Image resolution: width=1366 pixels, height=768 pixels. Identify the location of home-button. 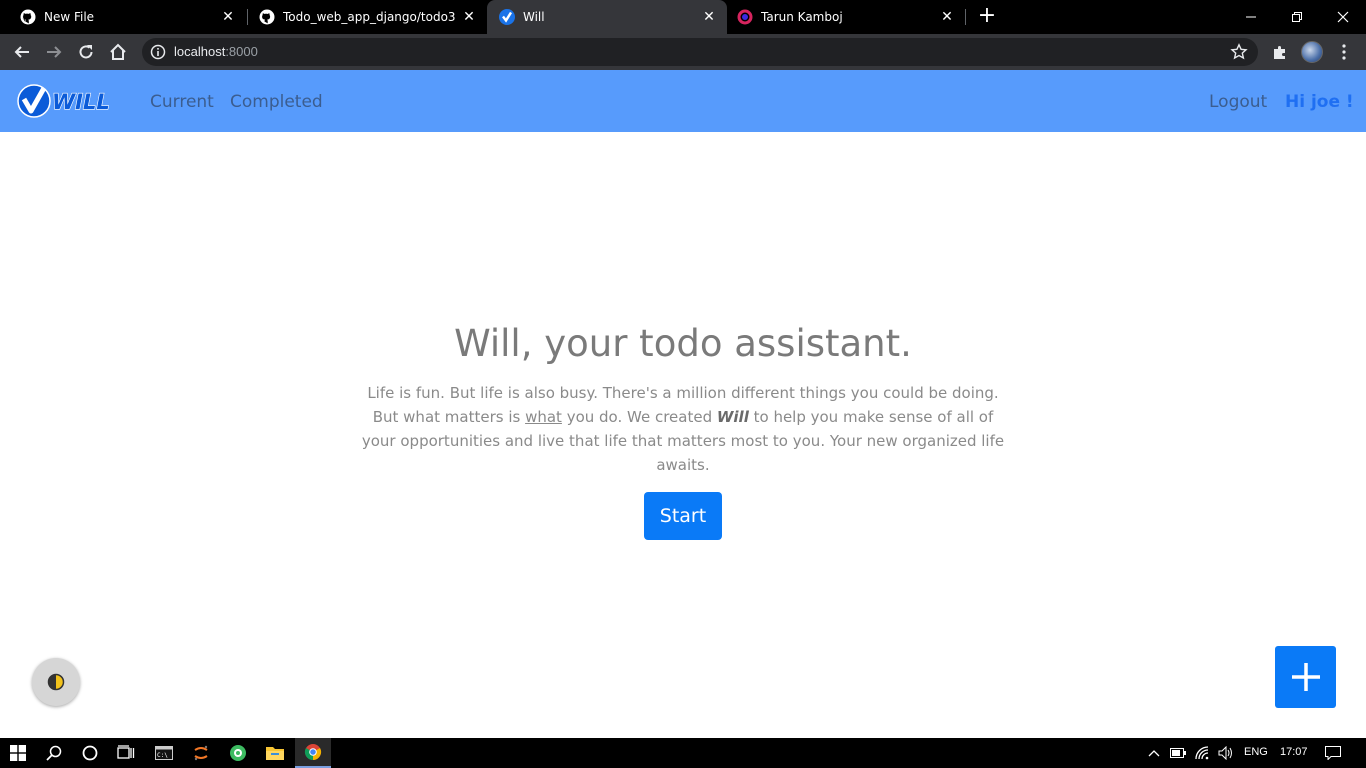
(118, 52).